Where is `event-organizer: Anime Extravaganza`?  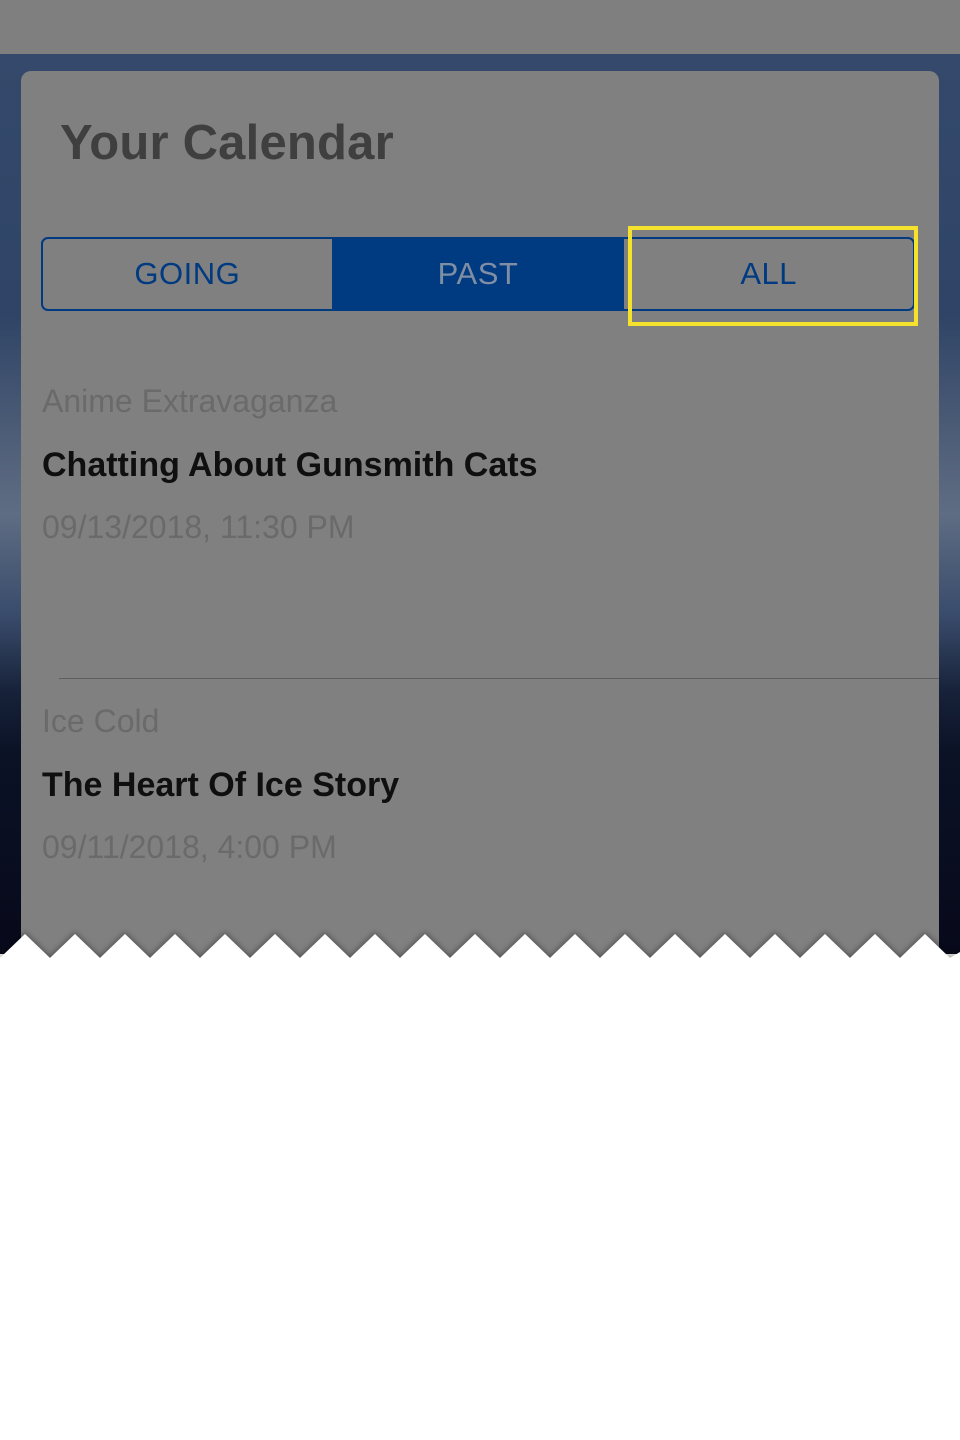 event-organizer: Anime Extravaganza is located at coordinates (190, 401).